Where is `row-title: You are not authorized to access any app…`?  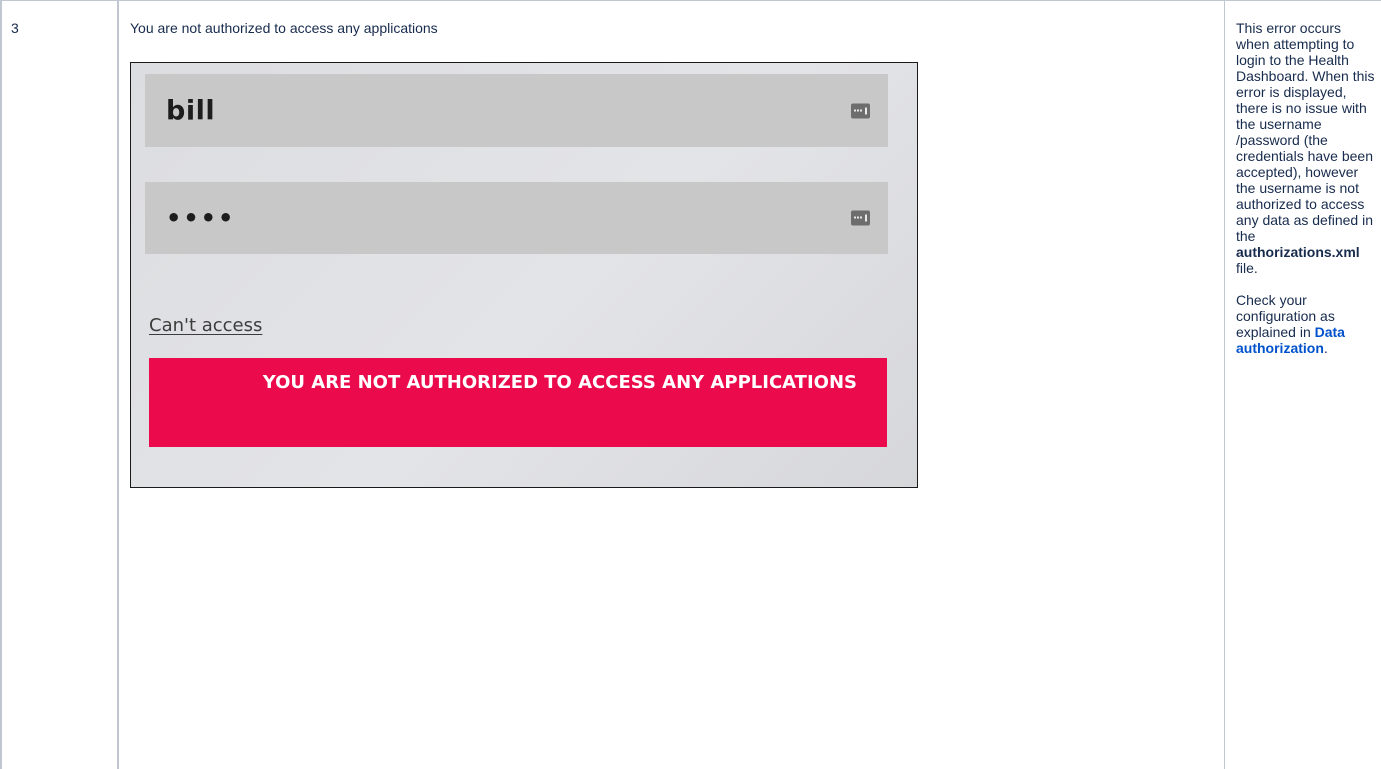 row-title: You are not authorized to access any app… is located at coordinates (284, 28).